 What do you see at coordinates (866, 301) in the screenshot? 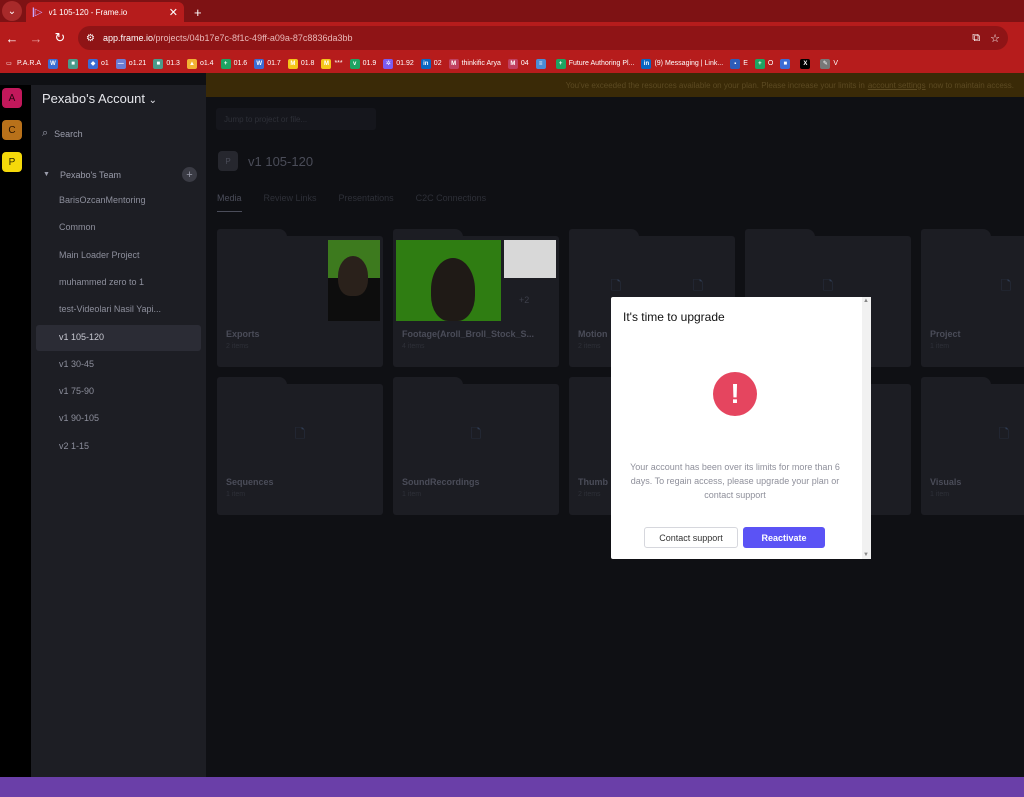
I see `scroll-up-icon: ▲` at bounding box center [866, 301].